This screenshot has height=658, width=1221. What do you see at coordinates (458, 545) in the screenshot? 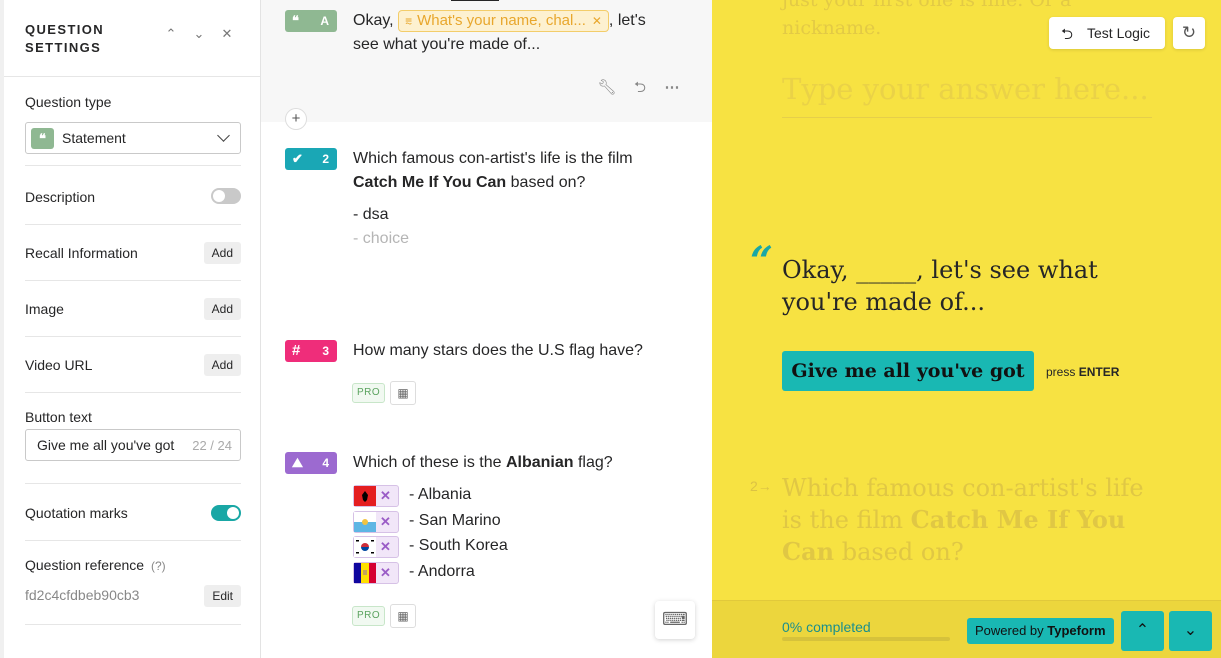
I see `choice-label: - South Korea` at bounding box center [458, 545].